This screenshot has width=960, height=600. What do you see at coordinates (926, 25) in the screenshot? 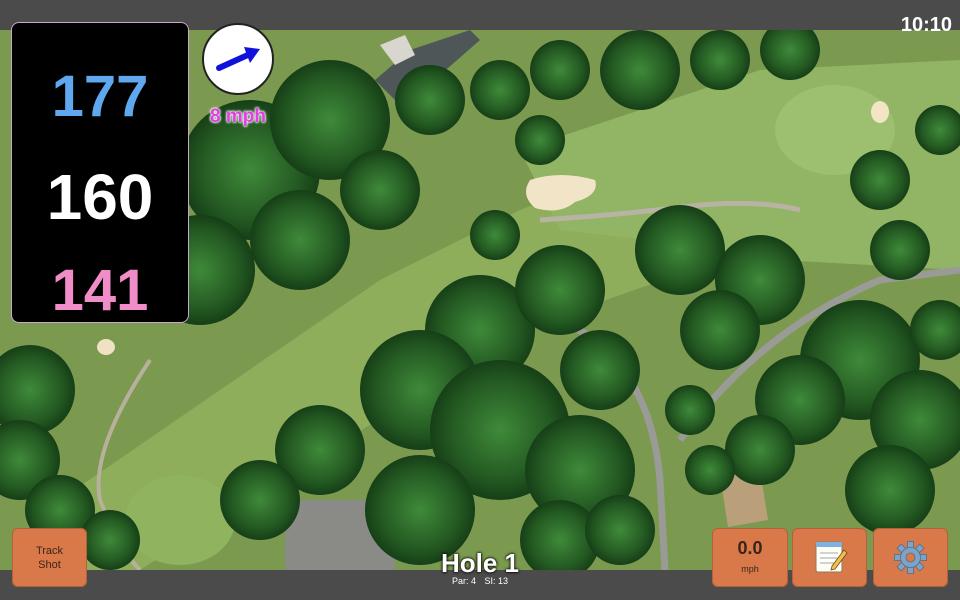
I see `clock: 10:10` at bounding box center [926, 25].